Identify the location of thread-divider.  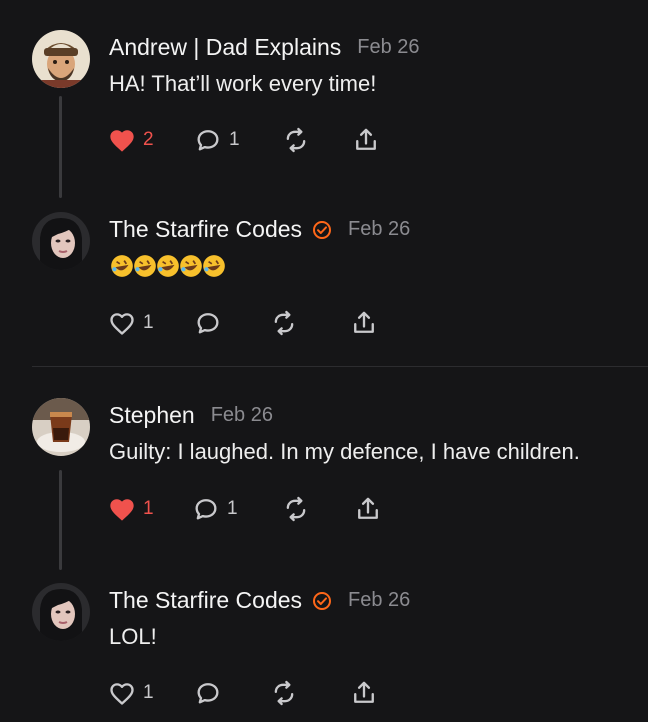
(340, 366).